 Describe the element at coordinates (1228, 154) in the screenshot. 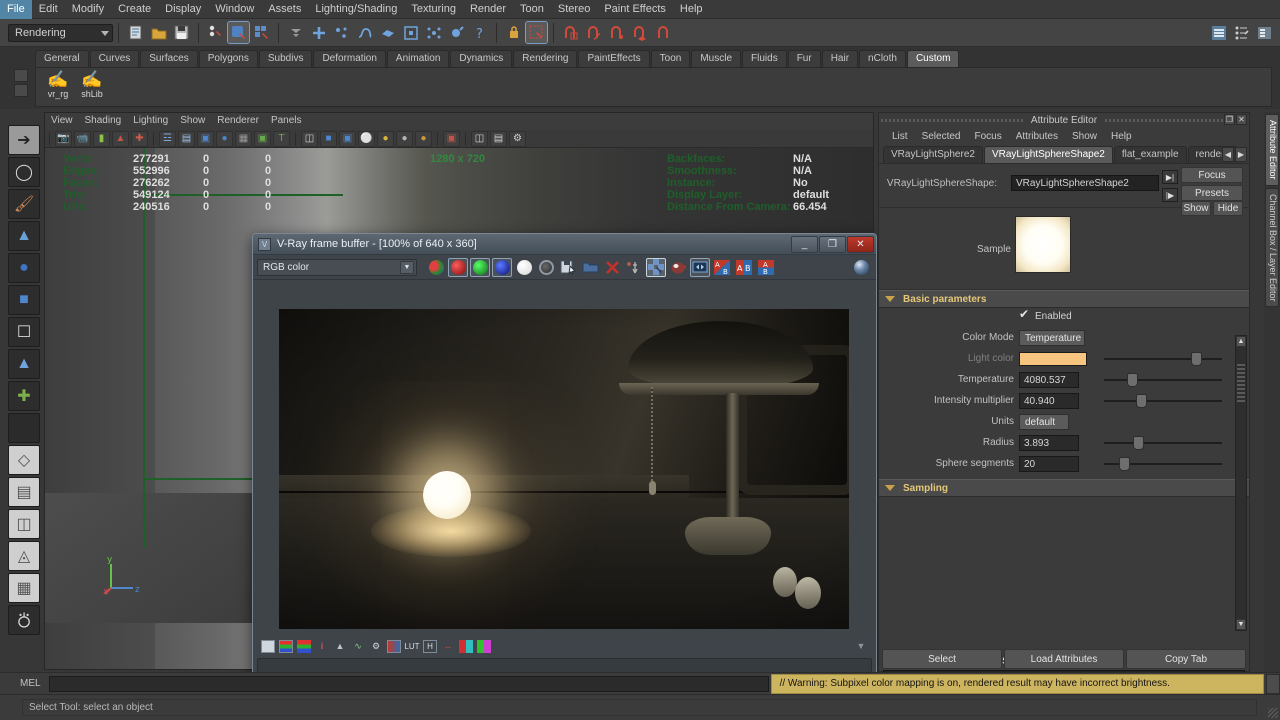

I see `chevron-left-icon: ◀` at that location.